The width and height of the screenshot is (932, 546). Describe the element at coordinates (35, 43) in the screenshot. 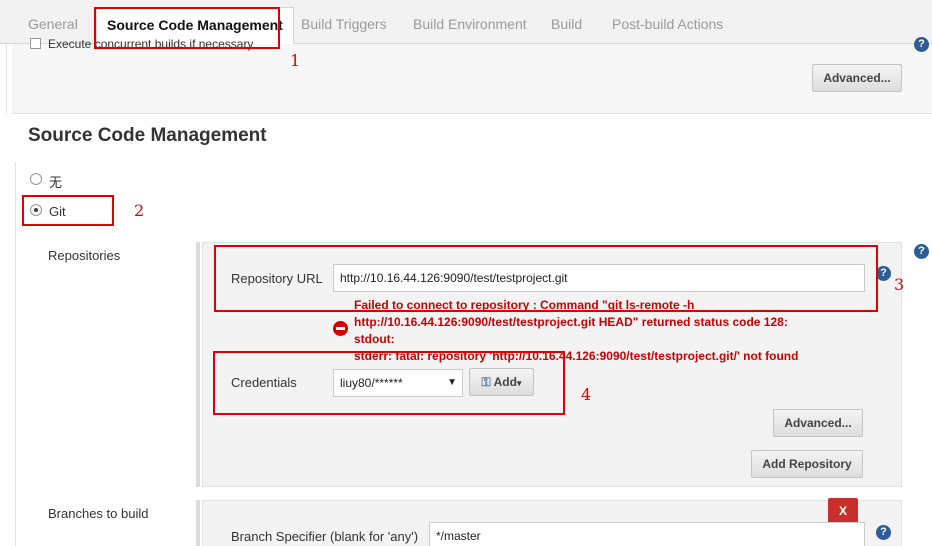

I see `concurrent-builds-checkbox` at that location.